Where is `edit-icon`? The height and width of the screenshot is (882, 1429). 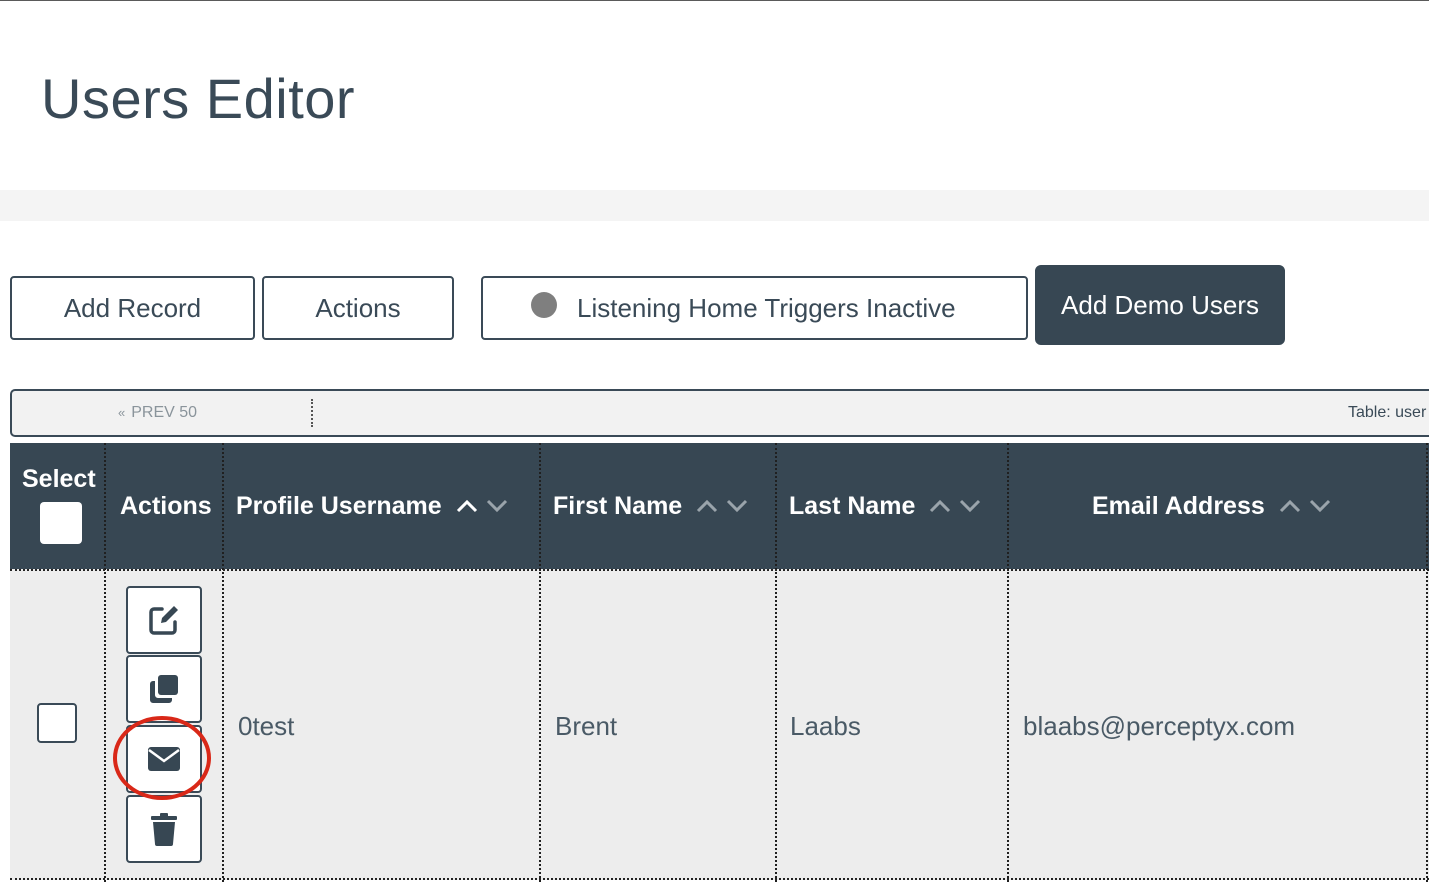 edit-icon is located at coordinates (163, 620).